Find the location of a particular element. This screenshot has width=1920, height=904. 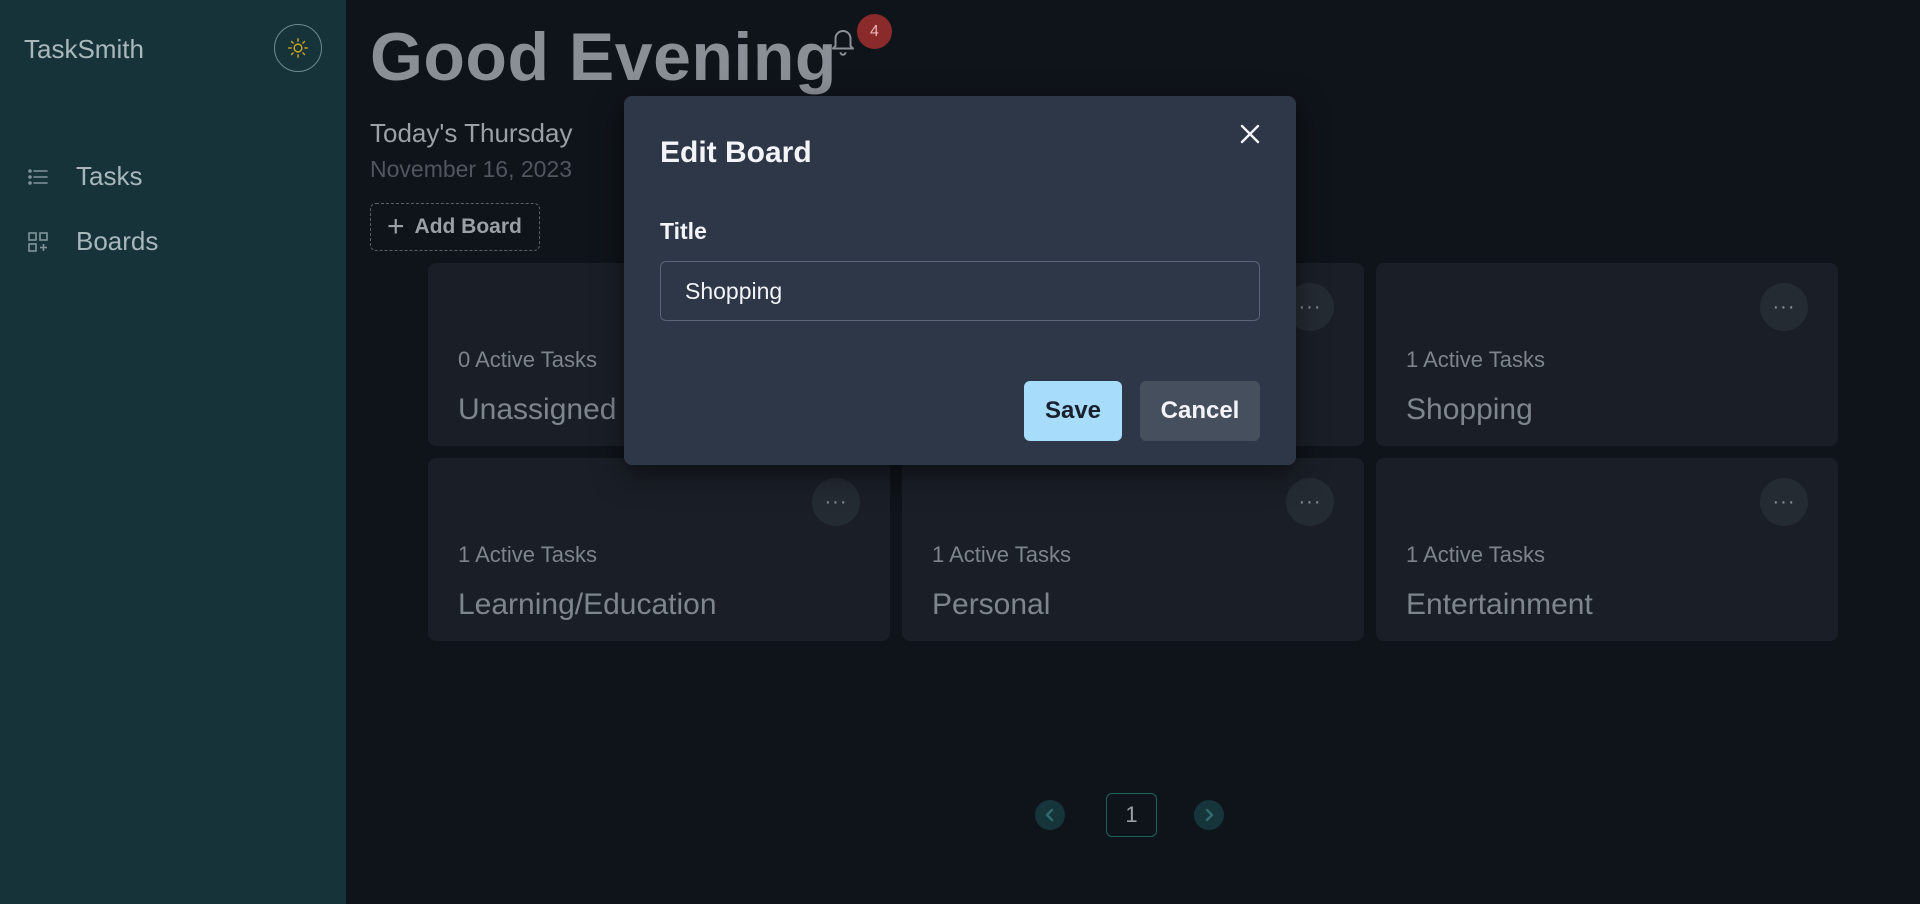

board-title: Unassigned is located at coordinates (537, 409).